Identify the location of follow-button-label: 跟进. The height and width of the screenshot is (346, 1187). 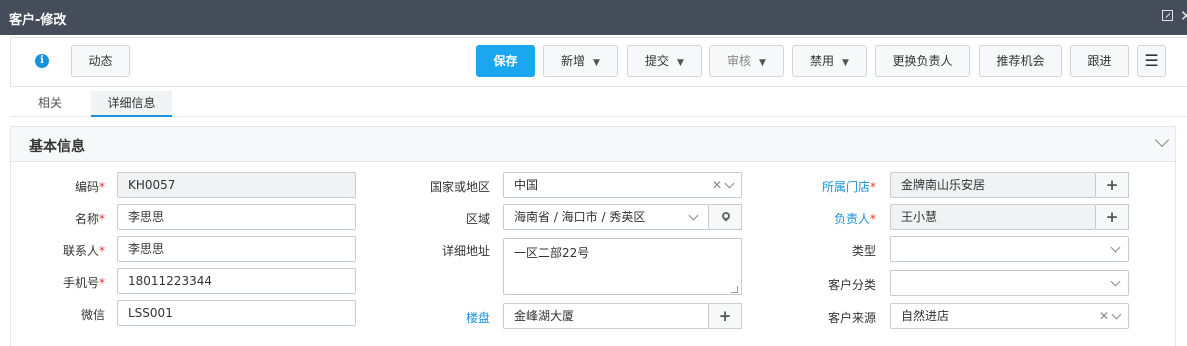
(1099, 61).